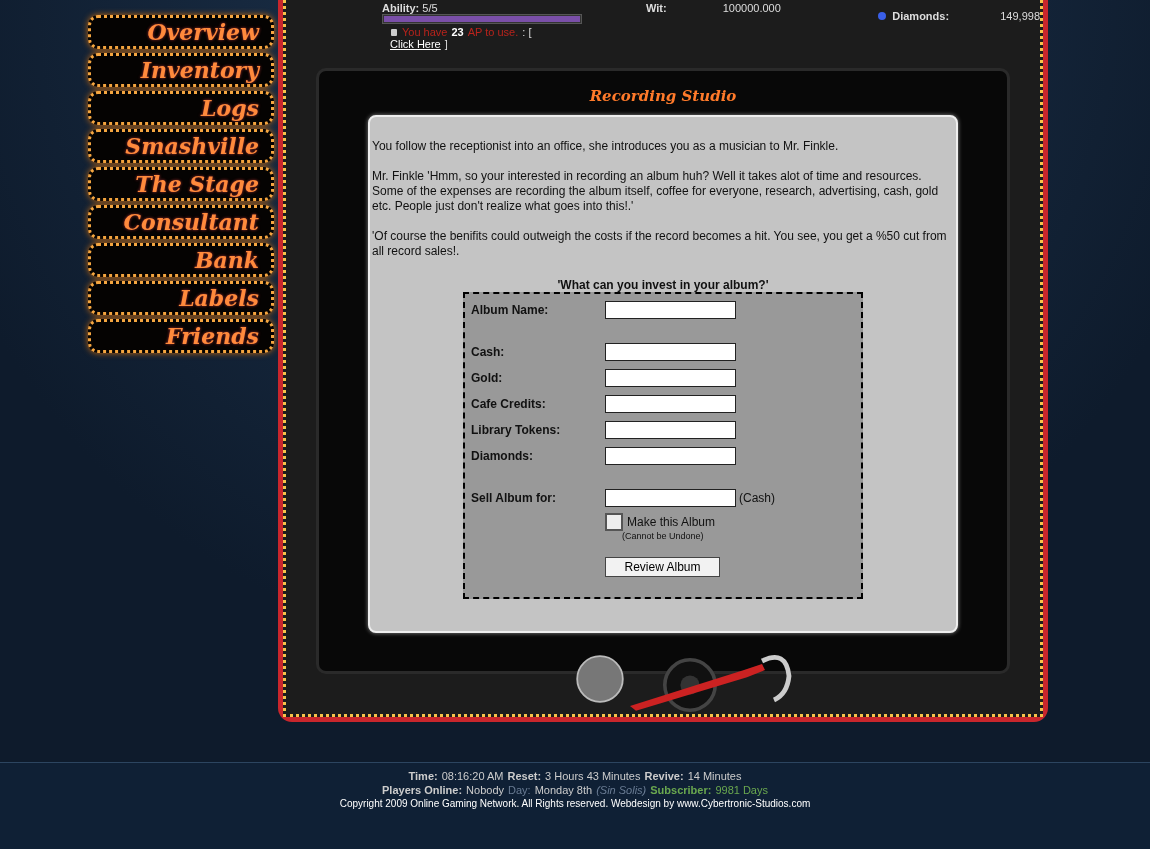 The height and width of the screenshot is (849, 1150). I want to click on status-text: (Sin Solis), so click(621, 790).